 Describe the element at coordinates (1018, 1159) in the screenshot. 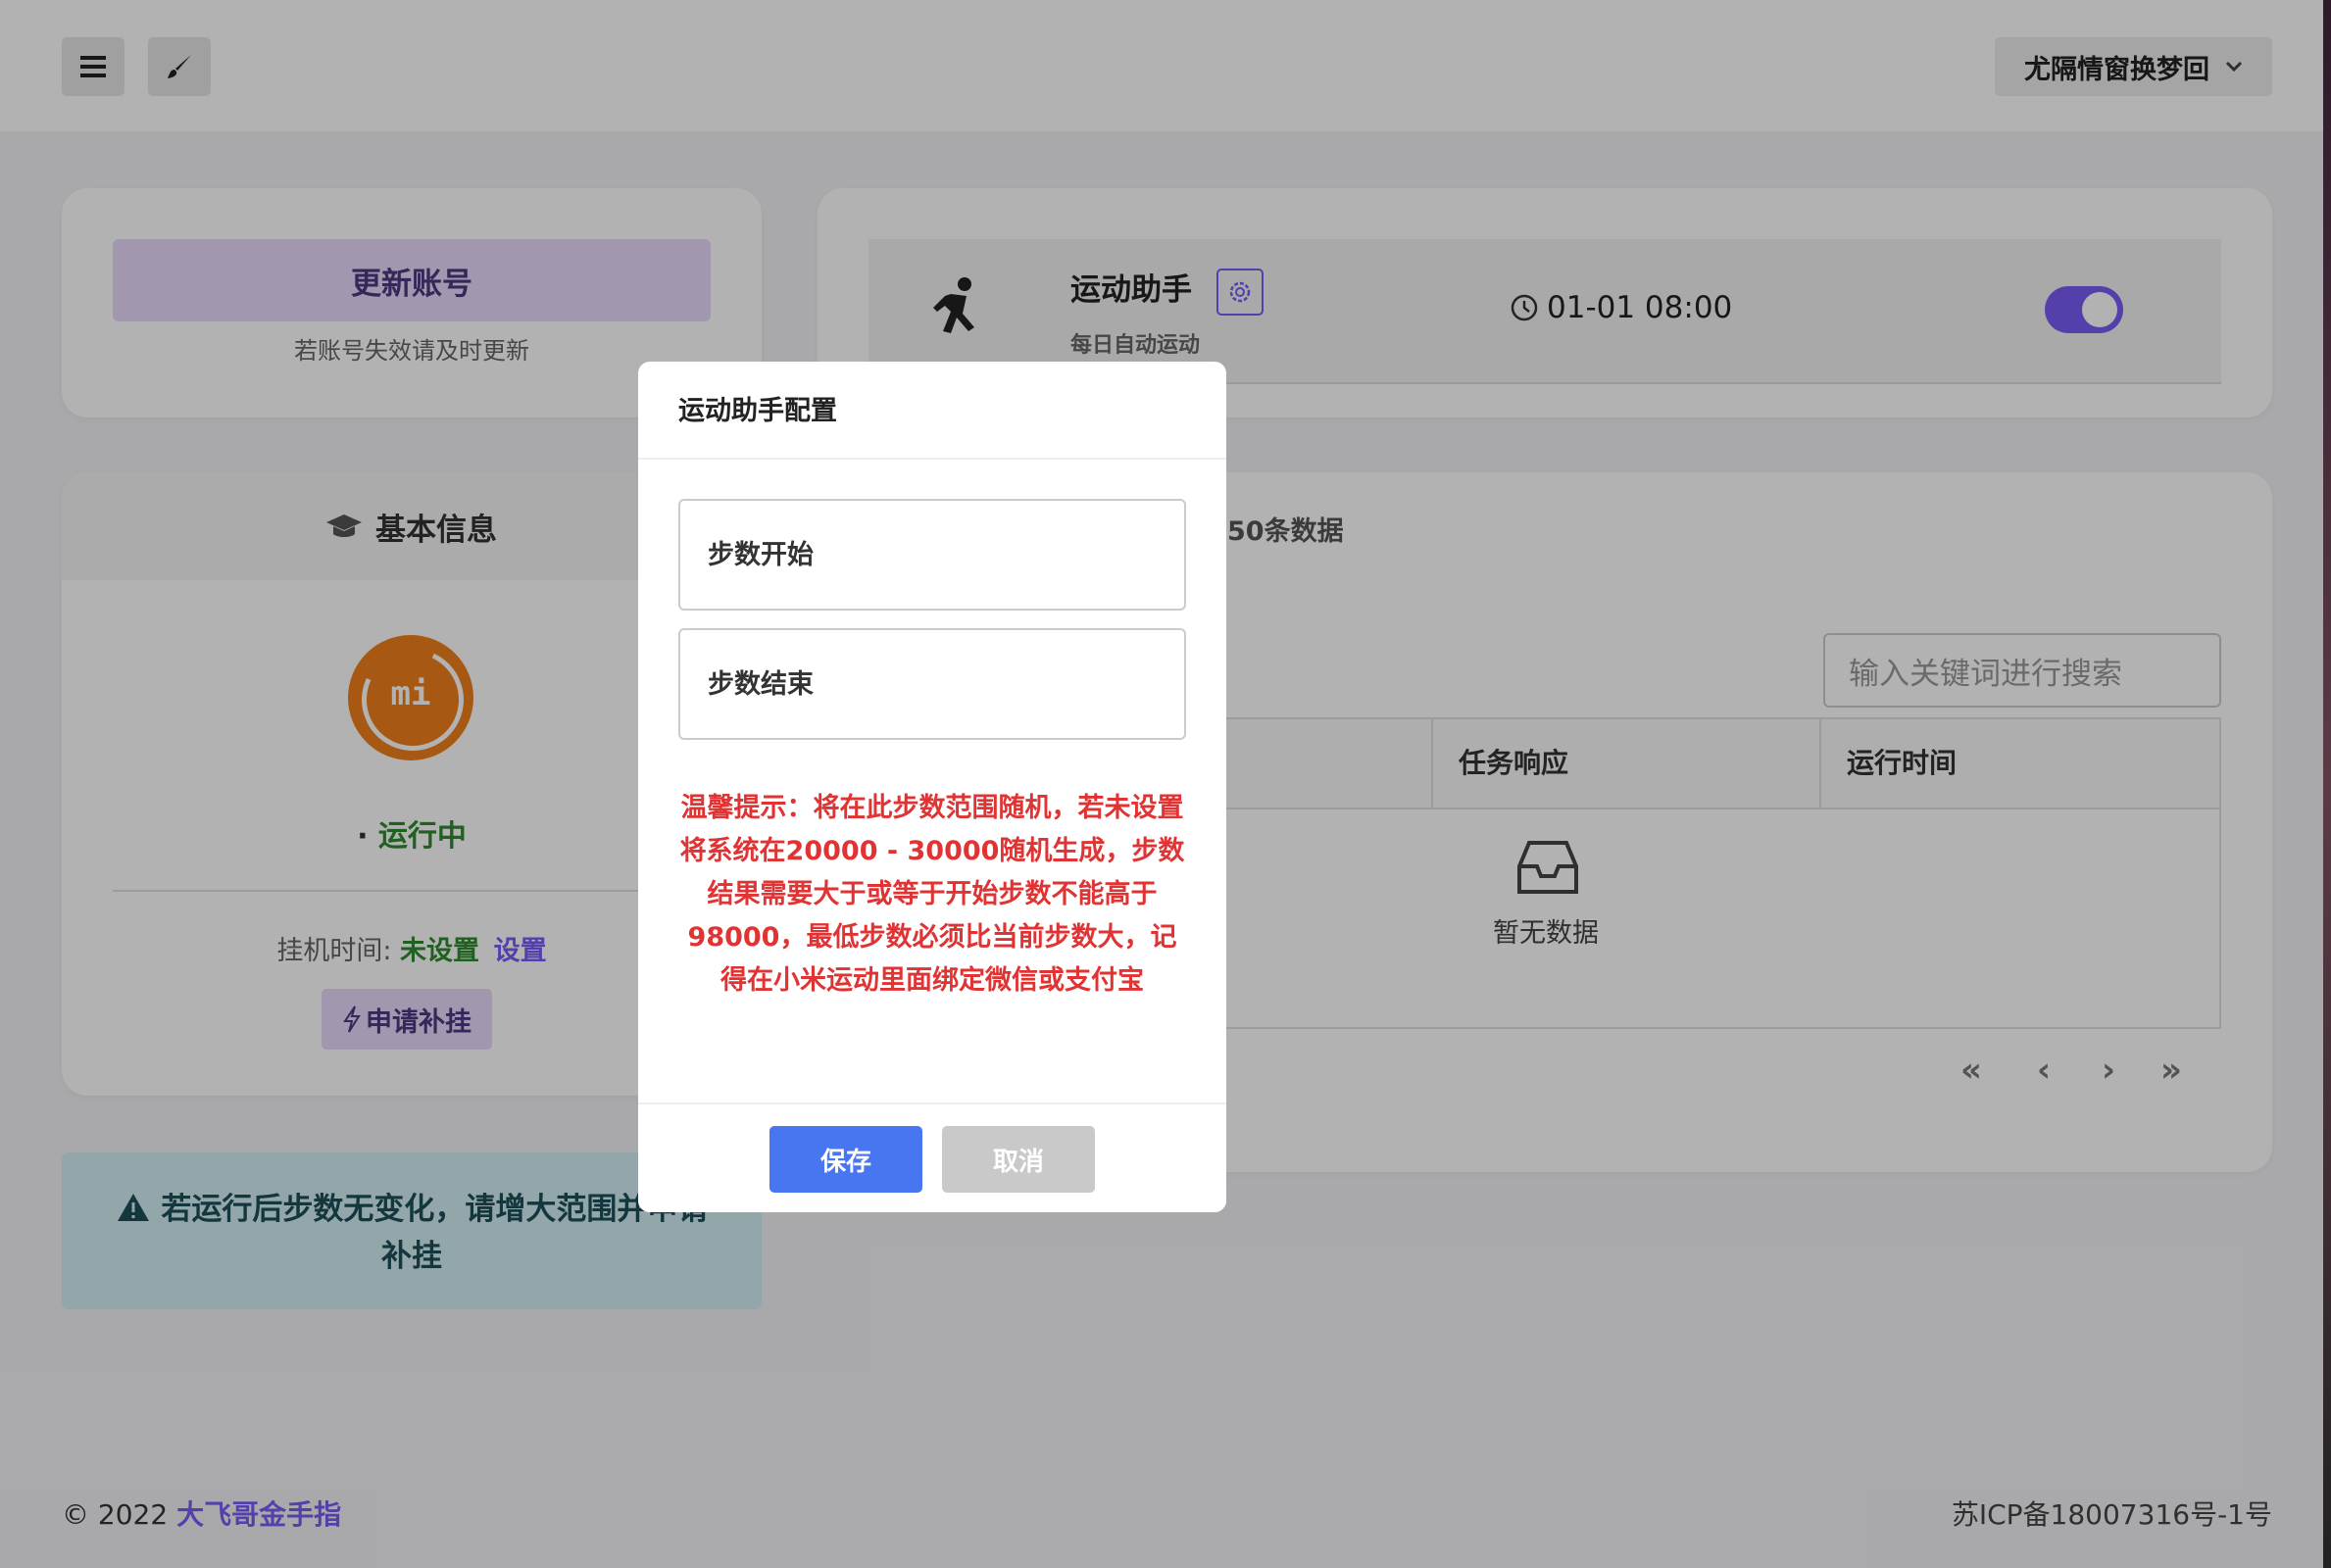

I see `cancel-button: 取消` at that location.